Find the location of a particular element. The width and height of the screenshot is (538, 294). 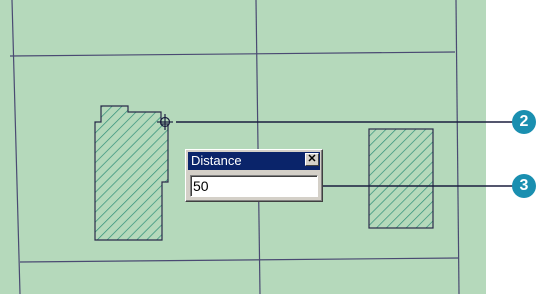

building-footprint-right is located at coordinates (401, 178).